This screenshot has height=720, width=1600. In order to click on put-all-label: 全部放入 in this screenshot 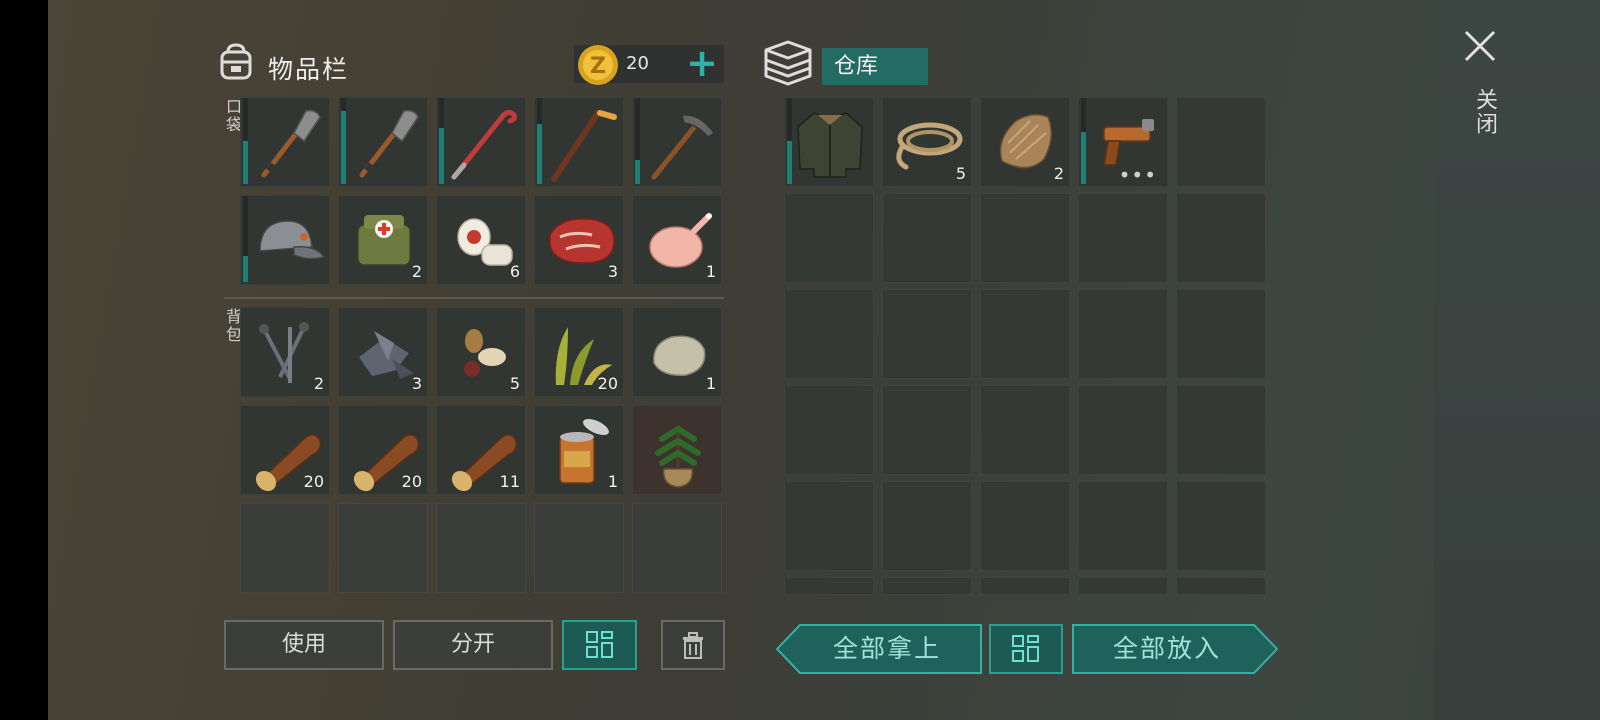, I will do `click(1166, 648)`.